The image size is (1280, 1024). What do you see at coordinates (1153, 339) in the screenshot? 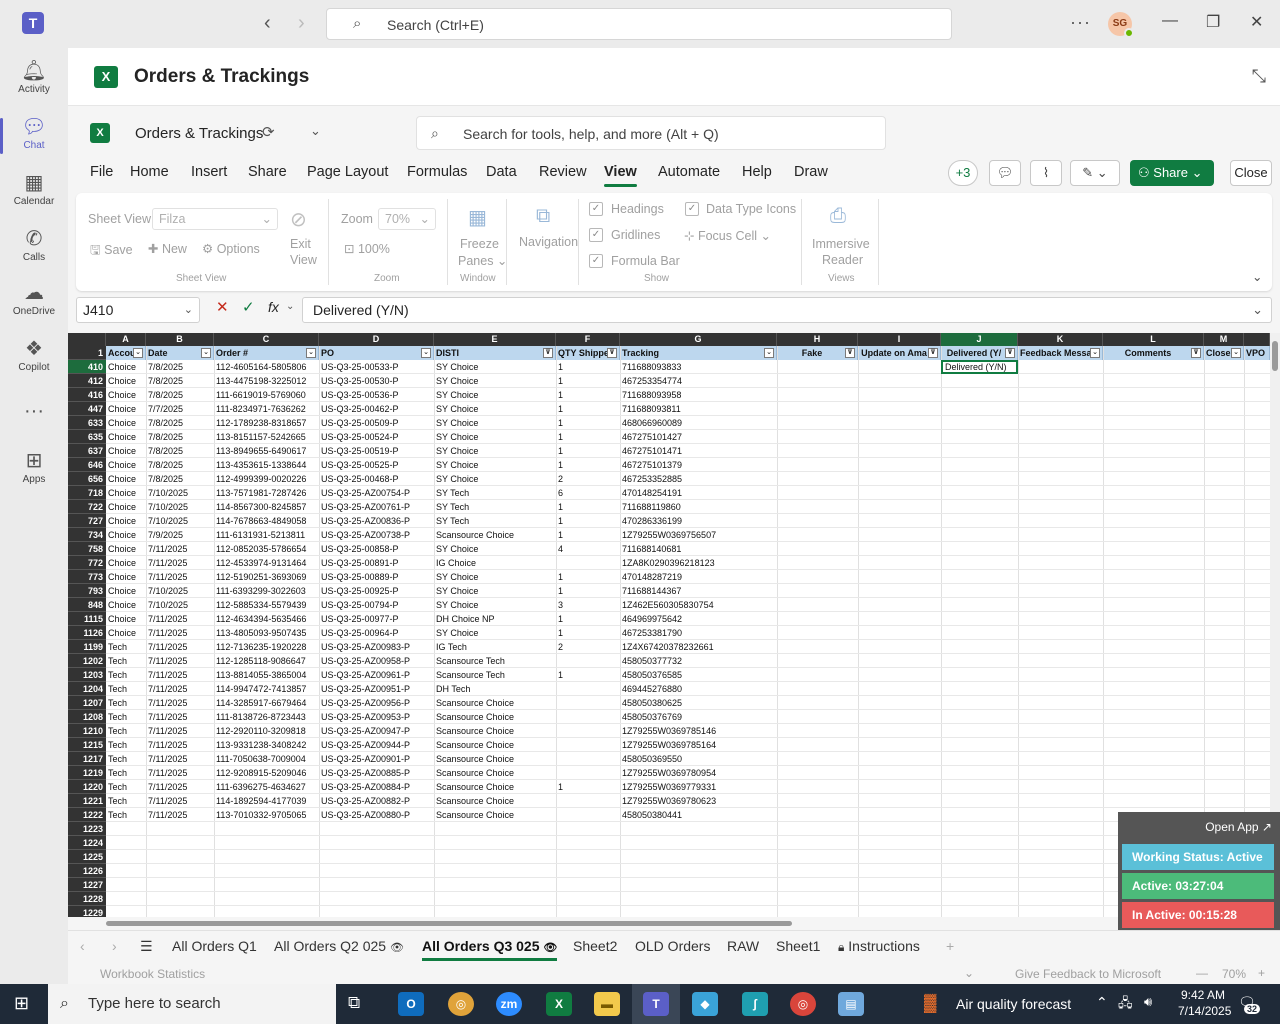
I see `column-header: L` at bounding box center [1153, 339].